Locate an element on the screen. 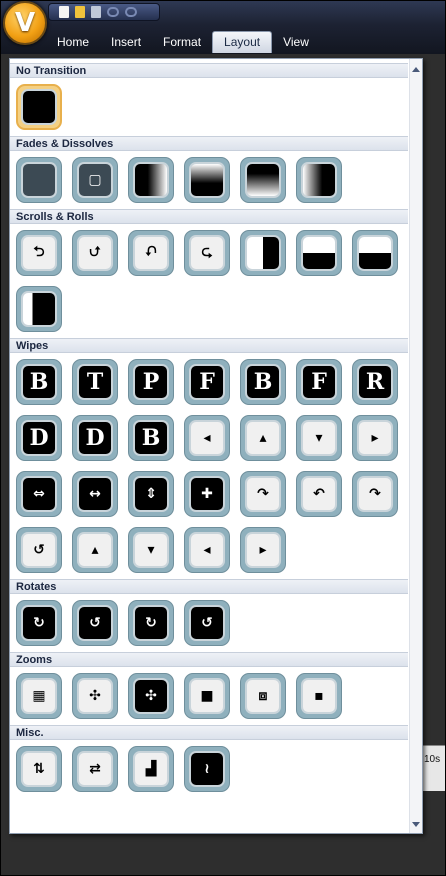 The width and height of the screenshot is (446, 876). transition-button: ▢ is located at coordinates (95, 180).